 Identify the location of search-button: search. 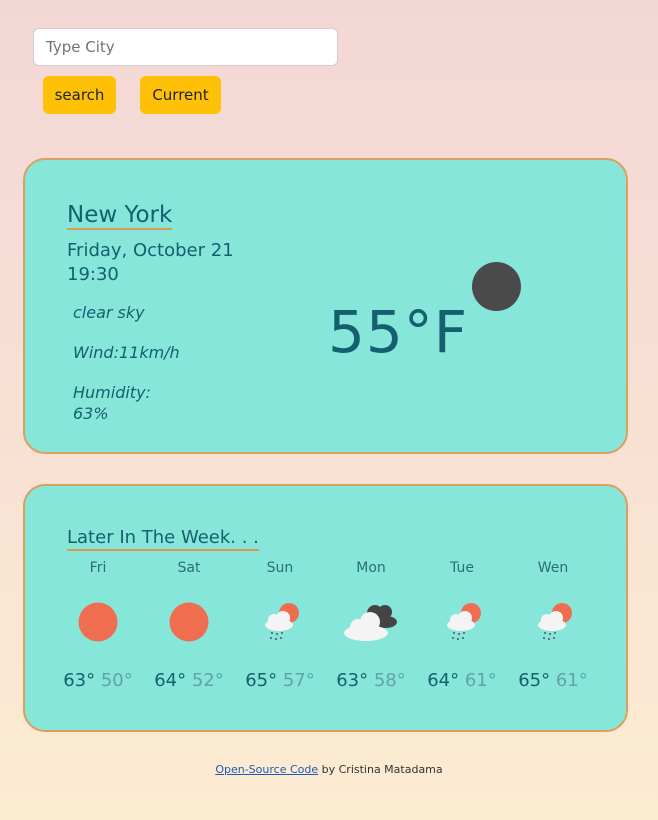
(79, 95).